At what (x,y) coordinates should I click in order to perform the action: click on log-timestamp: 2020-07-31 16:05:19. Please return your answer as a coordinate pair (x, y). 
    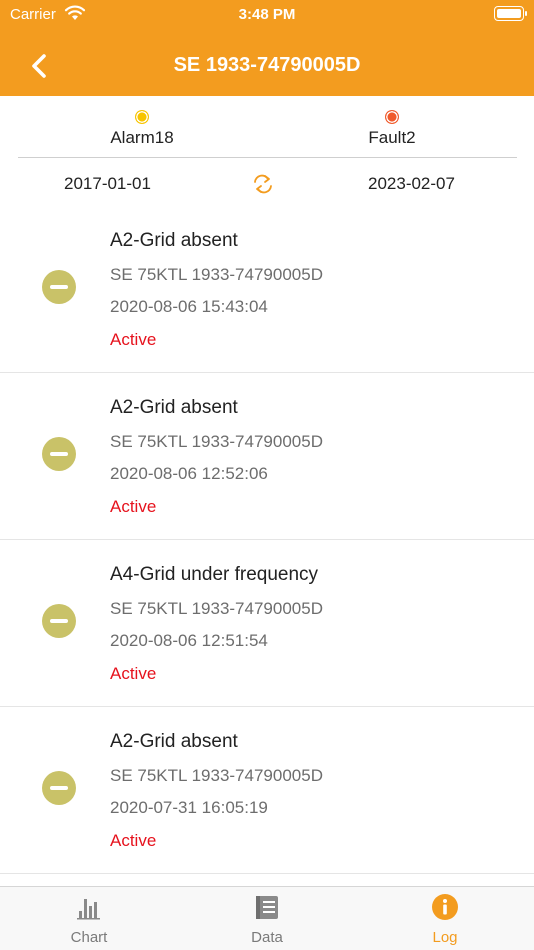
    Looking at the image, I should click on (189, 807).